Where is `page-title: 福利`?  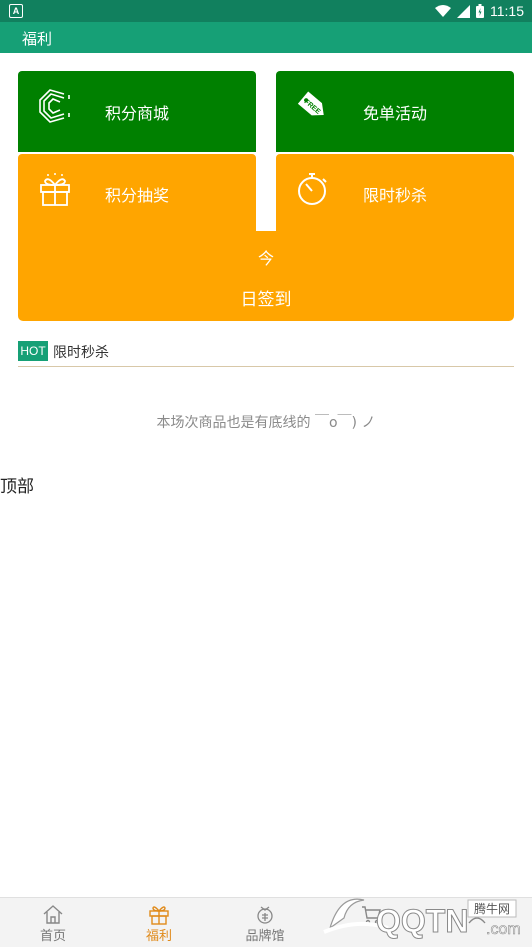
page-title: 福利 is located at coordinates (37, 39).